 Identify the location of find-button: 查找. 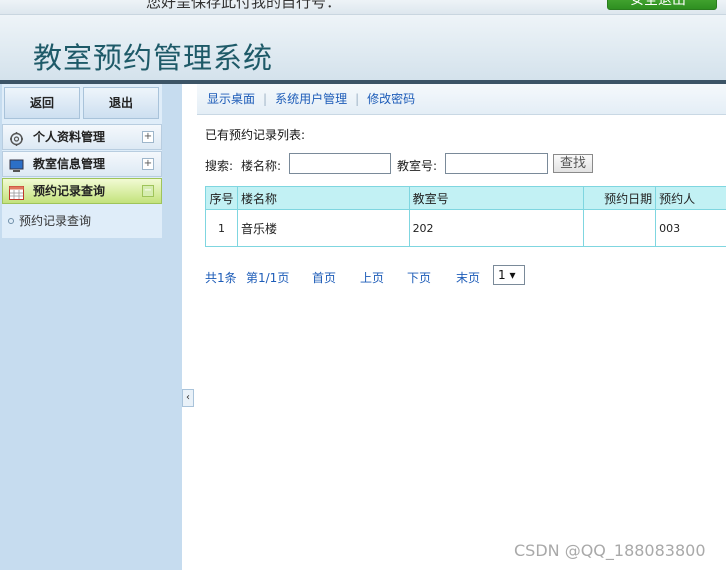
(573, 163).